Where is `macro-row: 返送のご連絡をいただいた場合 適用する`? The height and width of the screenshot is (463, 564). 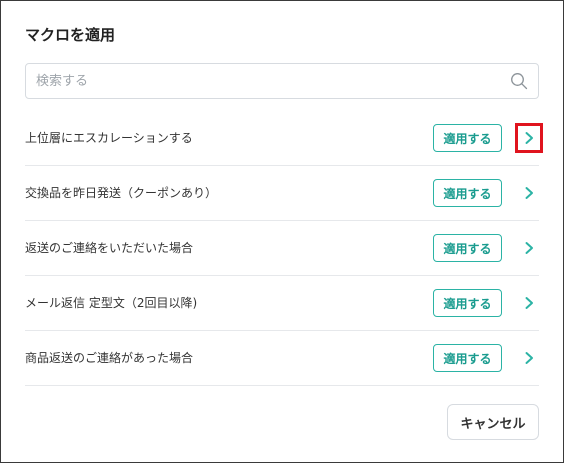 macro-row: 返送のご連絡をいただいた場合 適用する is located at coordinates (282, 248).